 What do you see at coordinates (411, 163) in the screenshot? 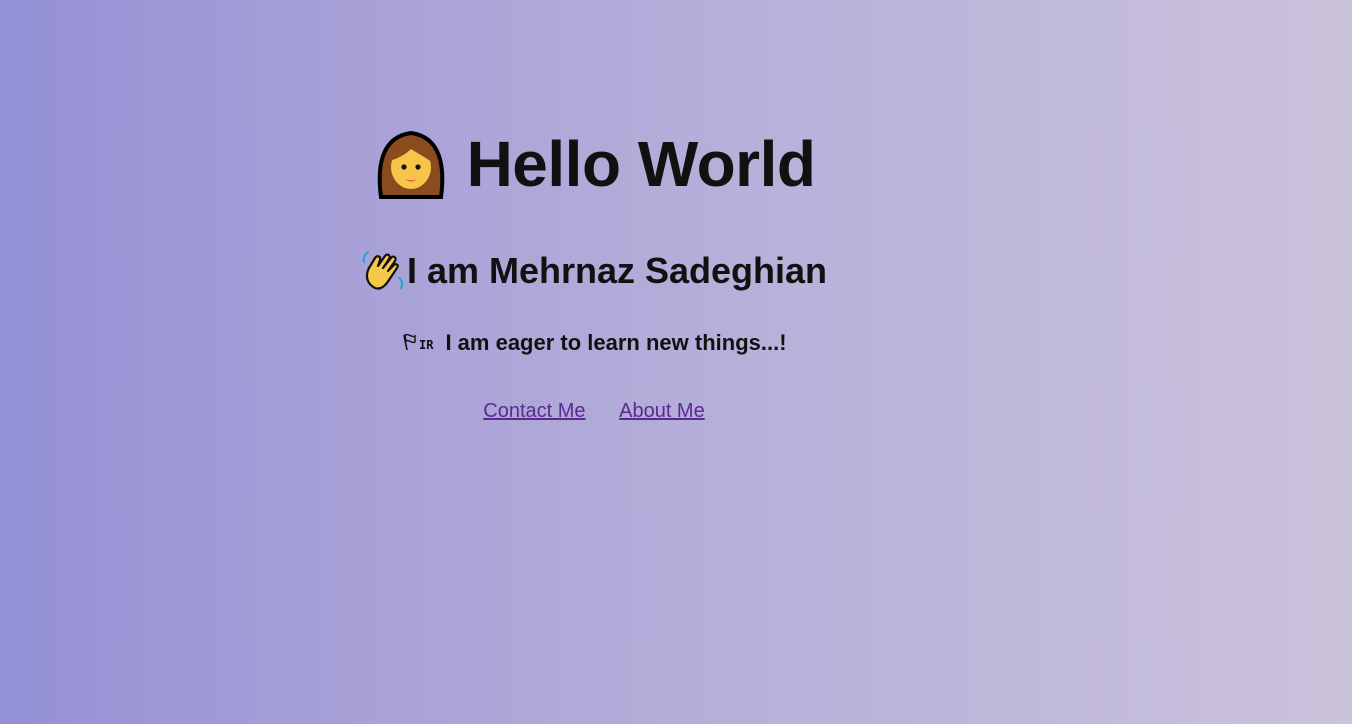
I see `woman-icon` at bounding box center [411, 163].